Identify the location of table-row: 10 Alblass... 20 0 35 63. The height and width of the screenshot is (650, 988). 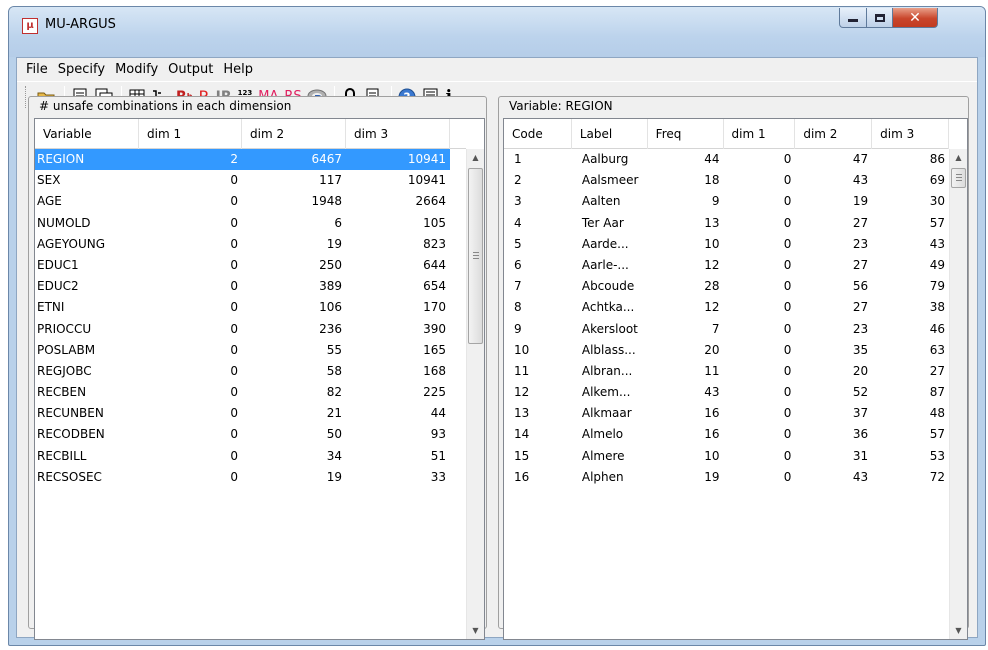
(726, 350).